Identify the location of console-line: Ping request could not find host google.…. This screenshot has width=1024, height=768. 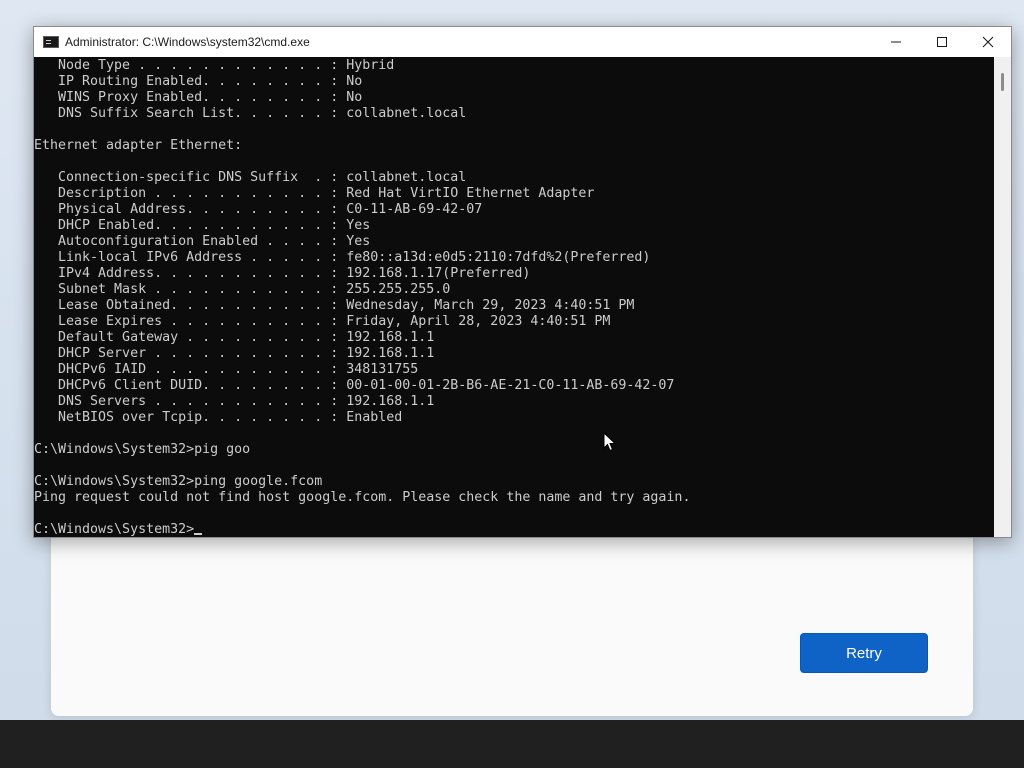
(362, 497).